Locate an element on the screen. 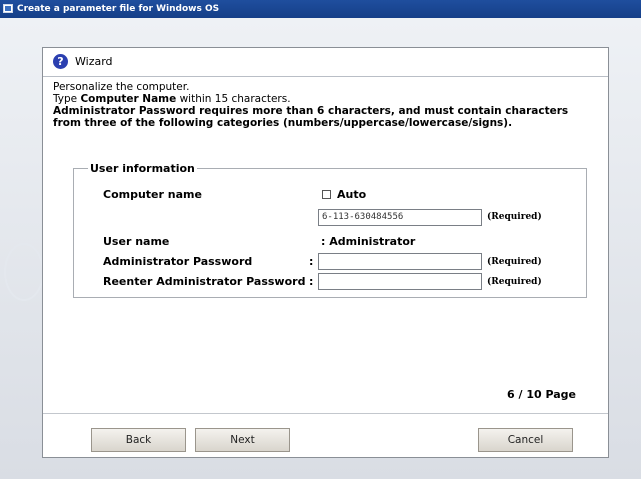  window-title-bar: Create a parameter file for Windows OS is located at coordinates (320, 9).